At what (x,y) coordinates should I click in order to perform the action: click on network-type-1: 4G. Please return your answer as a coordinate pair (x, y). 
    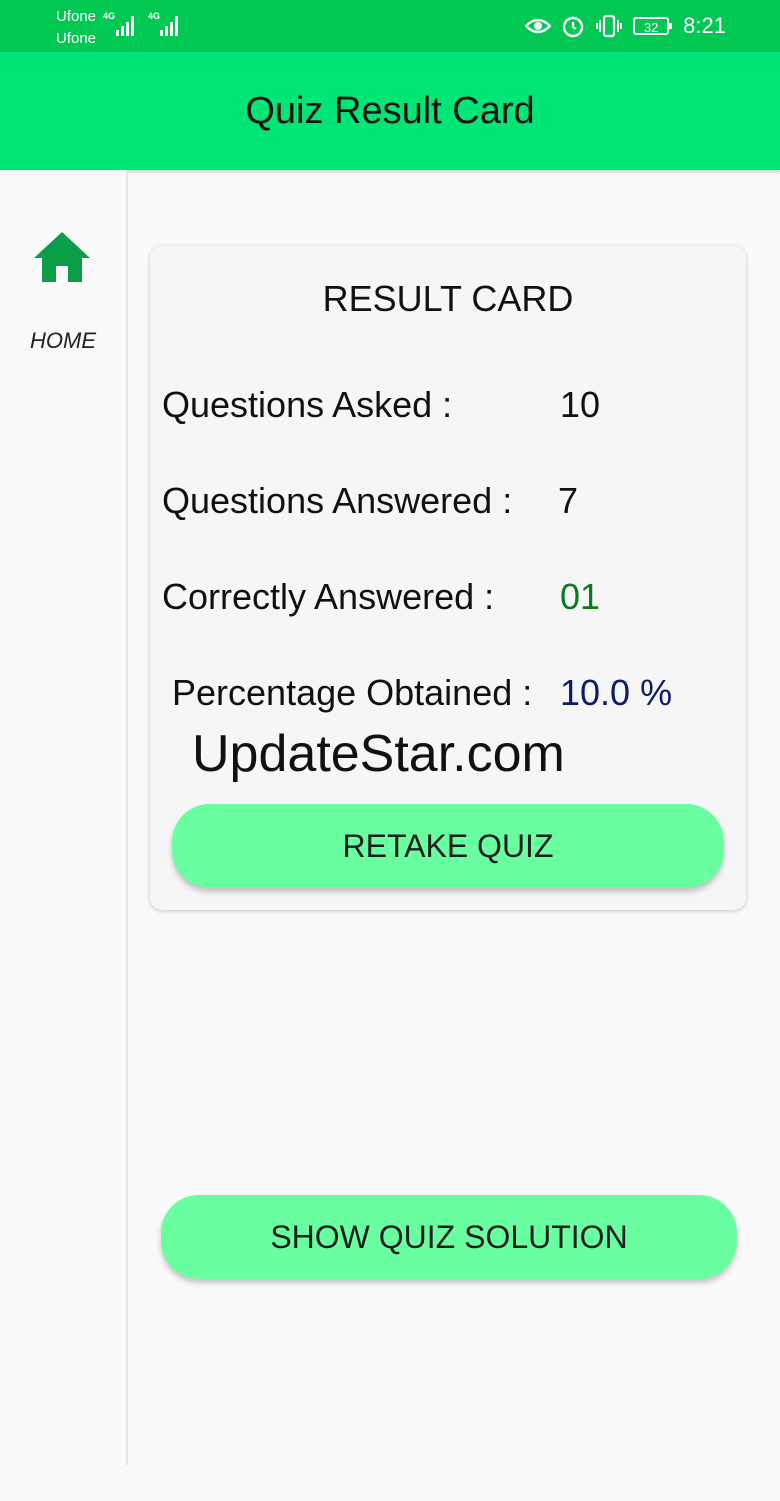
    Looking at the image, I should click on (109, 16).